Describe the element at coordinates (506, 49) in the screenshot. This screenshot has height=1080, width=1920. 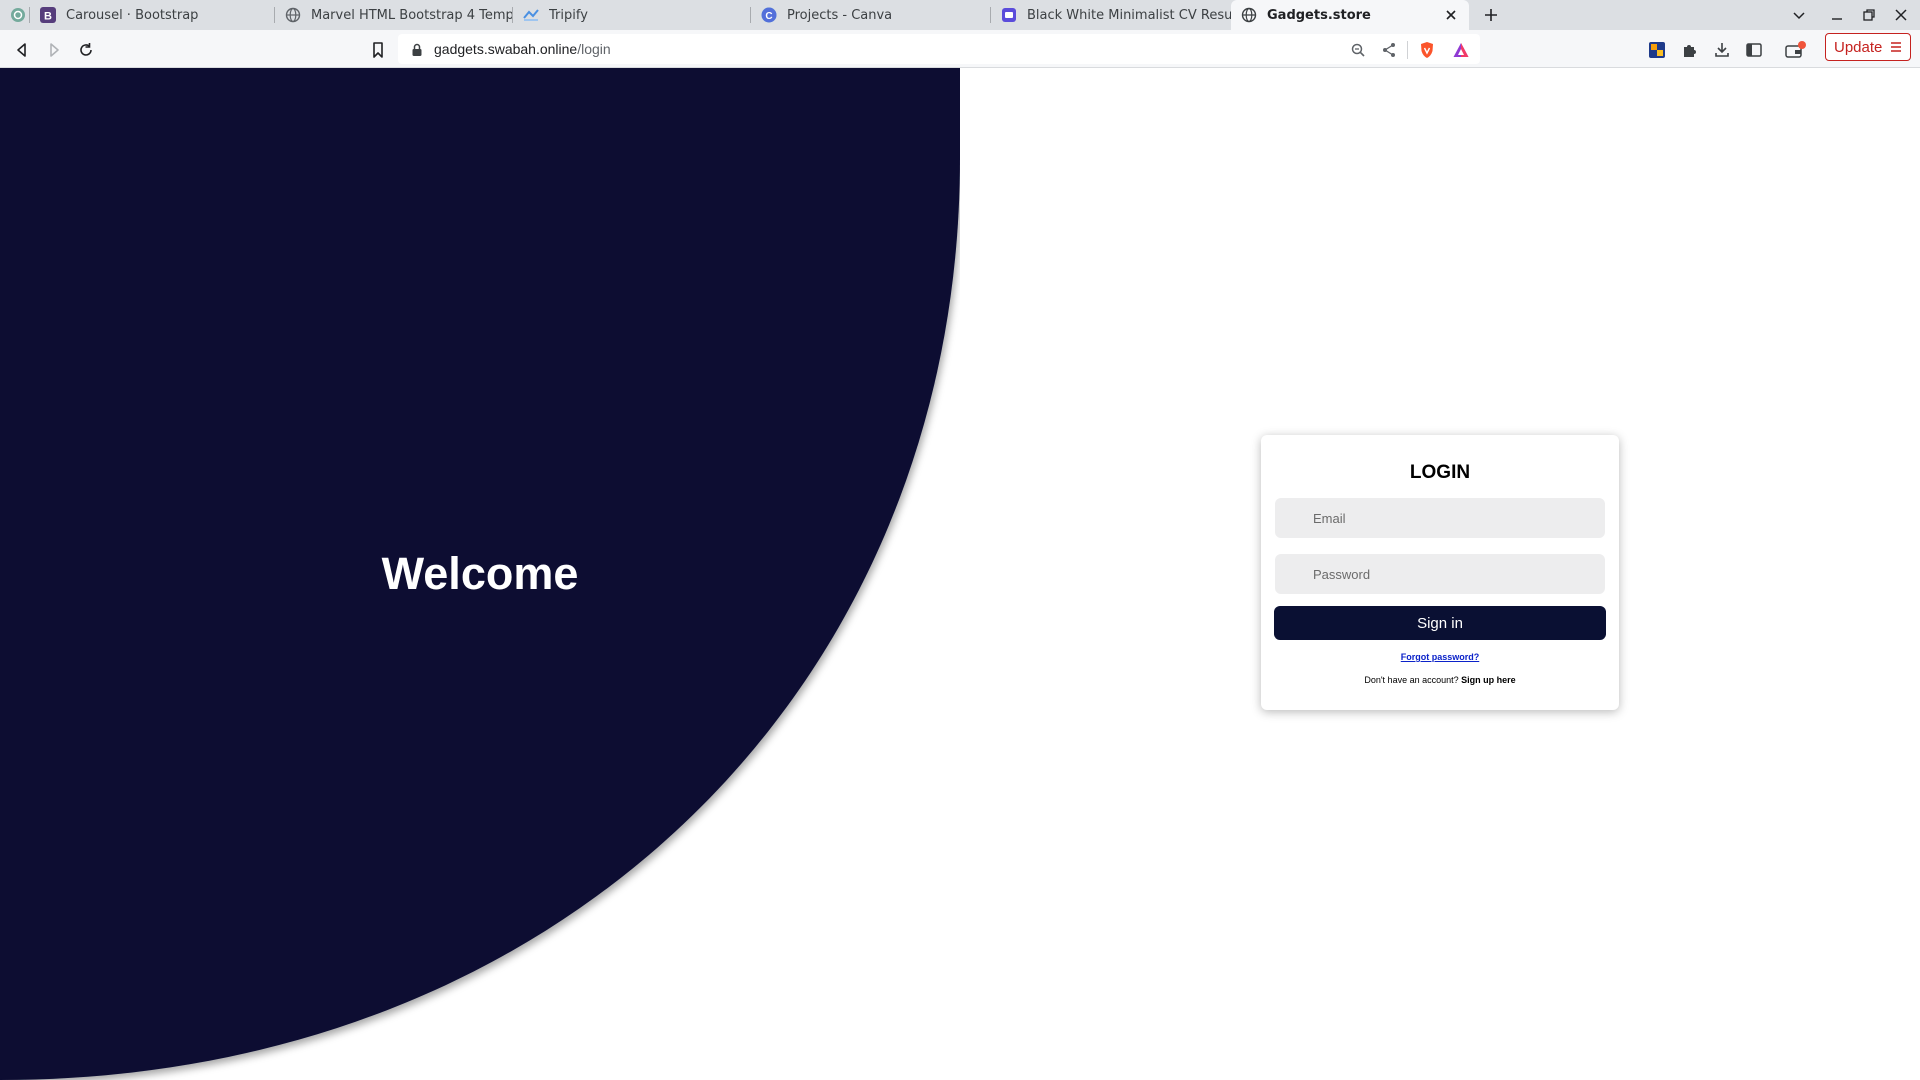
I see `url-host: gadgets.swabah.online` at that location.